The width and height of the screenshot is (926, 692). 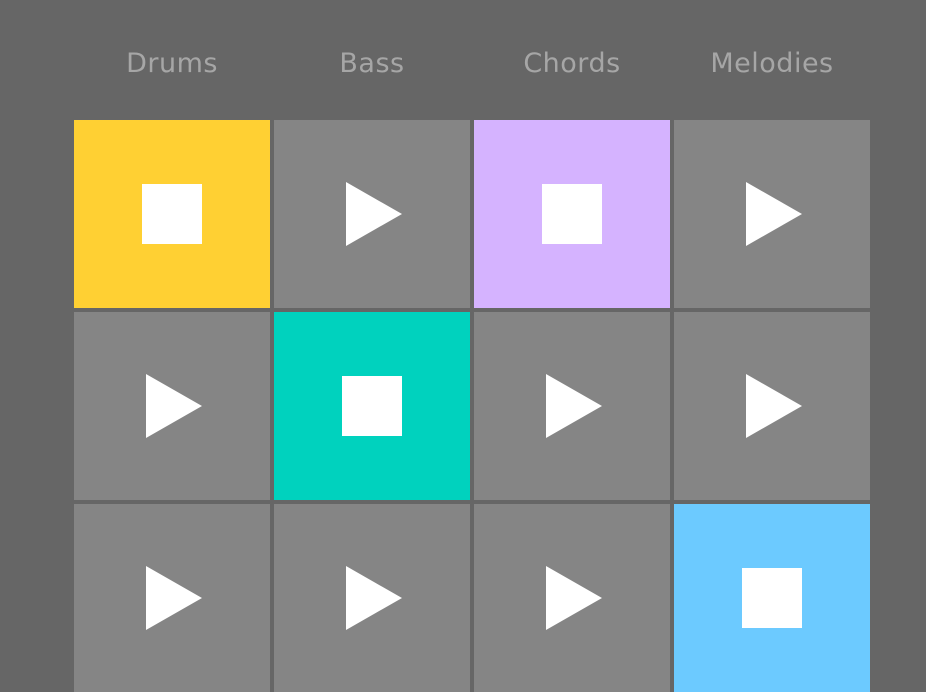 I want to click on column-header-row: Drums Bass Chords Melodies, so click(x=474, y=60).